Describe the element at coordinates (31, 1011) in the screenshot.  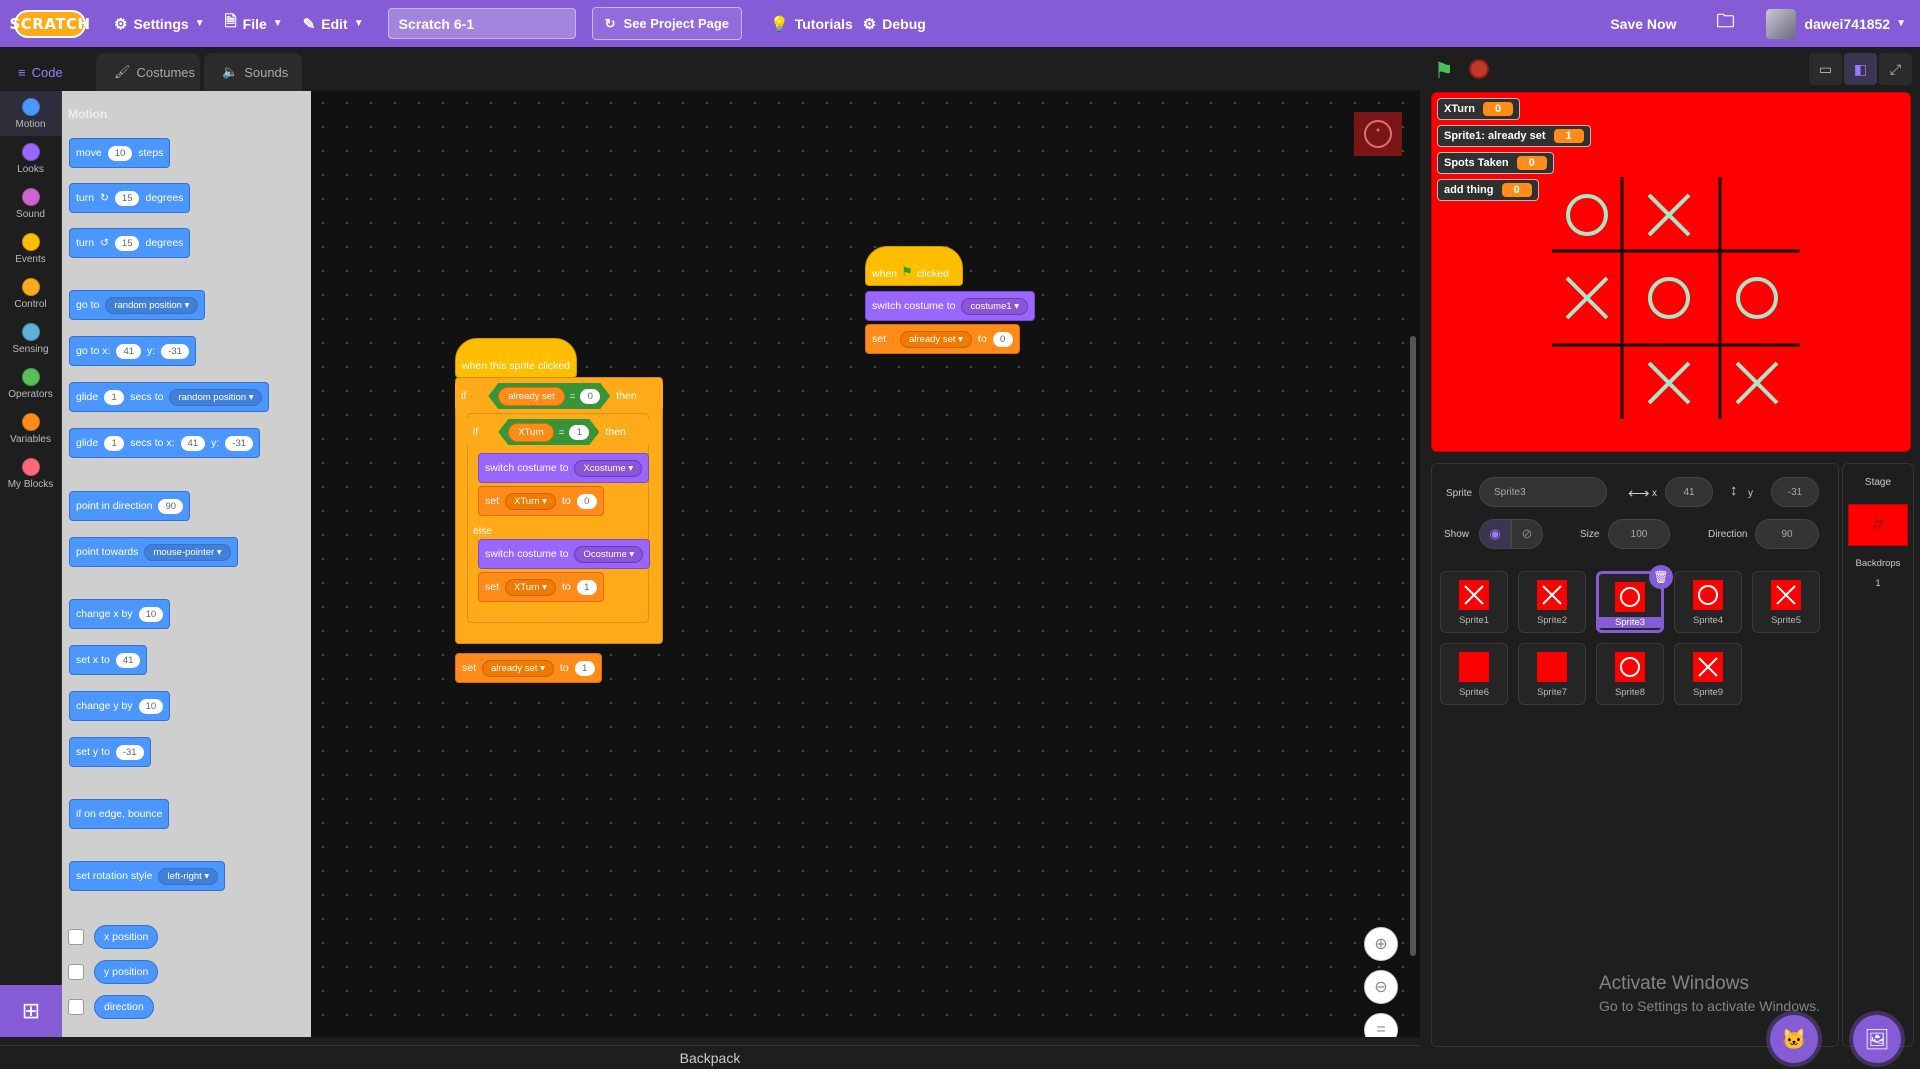
I see `add-extension-button: ⊞` at that location.